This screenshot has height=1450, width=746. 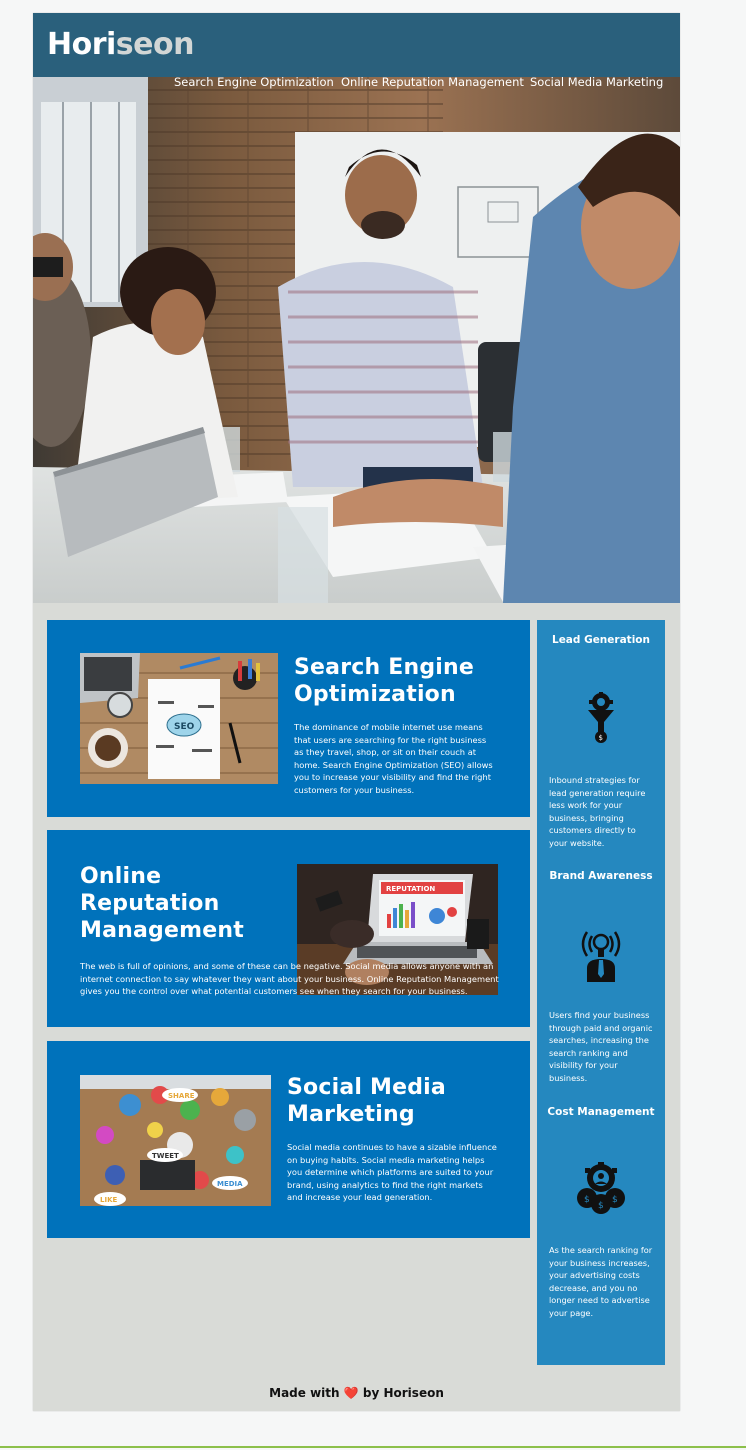 I want to click on seo-image-label: SEO, so click(x=184, y=727).